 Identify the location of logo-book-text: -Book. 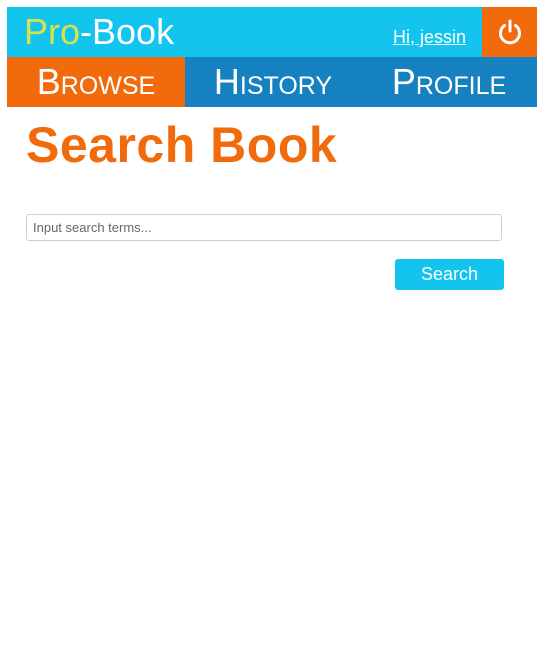
(127, 31).